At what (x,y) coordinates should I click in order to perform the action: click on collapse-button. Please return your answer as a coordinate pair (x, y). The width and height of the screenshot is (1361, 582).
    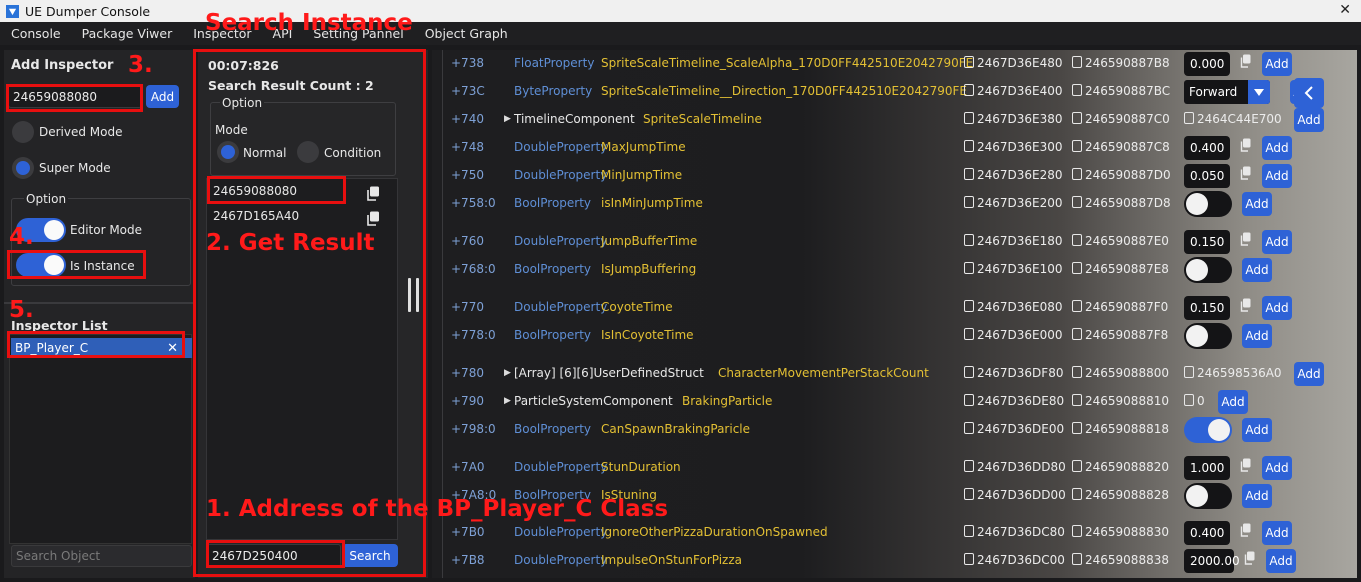
    Looking at the image, I should click on (1309, 93).